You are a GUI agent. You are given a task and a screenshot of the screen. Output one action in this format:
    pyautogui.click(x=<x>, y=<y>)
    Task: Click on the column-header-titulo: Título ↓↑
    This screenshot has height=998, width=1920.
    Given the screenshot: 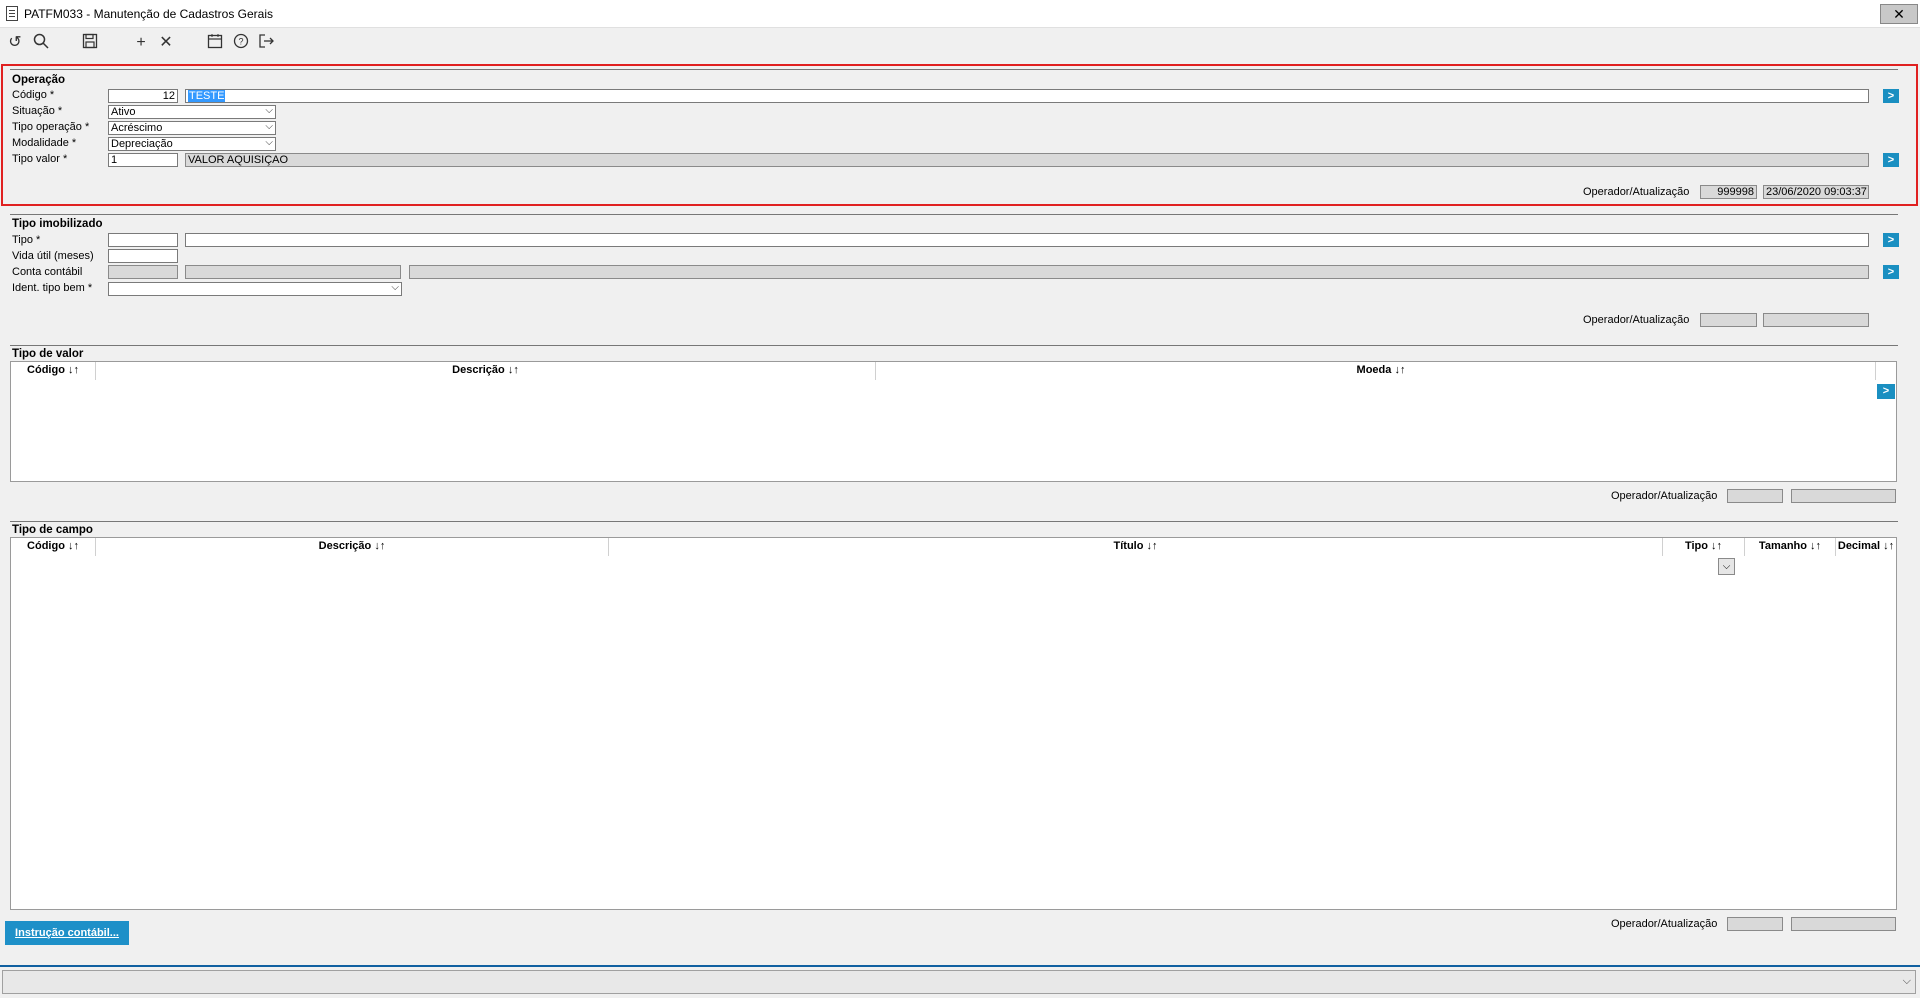 What is the action you would take?
    pyautogui.click(x=1135, y=546)
    